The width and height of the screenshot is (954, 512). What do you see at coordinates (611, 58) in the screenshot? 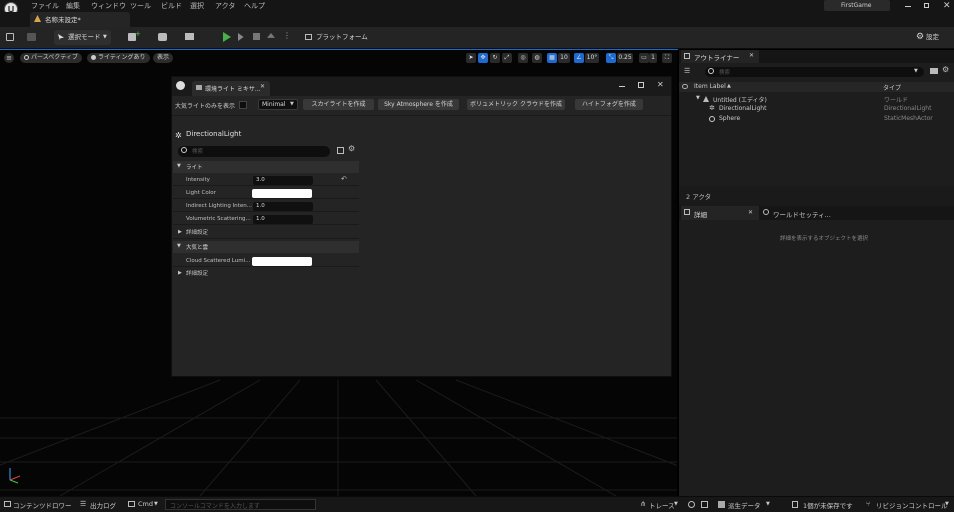
I see `scale-snap-icon: ⤡` at bounding box center [611, 58].